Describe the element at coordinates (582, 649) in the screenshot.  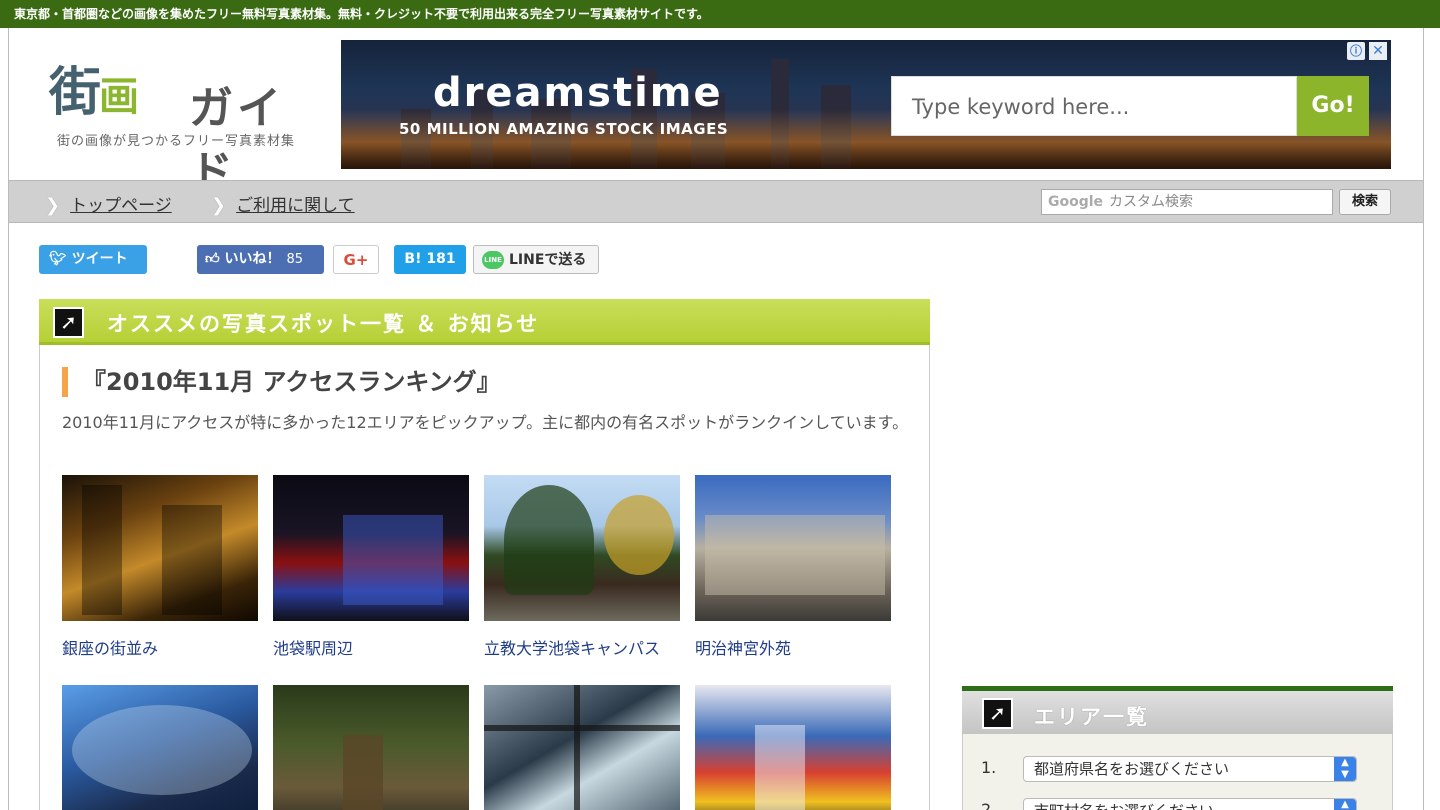
I see `spot-caption: 立教大学池袋キャンパス` at that location.